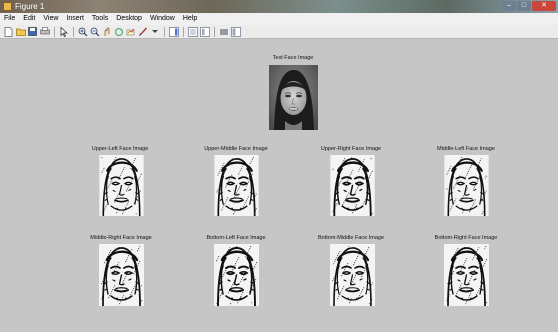 The height and width of the screenshot is (332, 558). Describe the element at coordinates (236, 149) in the screenshot. I see `face-title: Upper-Middle Face Image` at that location.